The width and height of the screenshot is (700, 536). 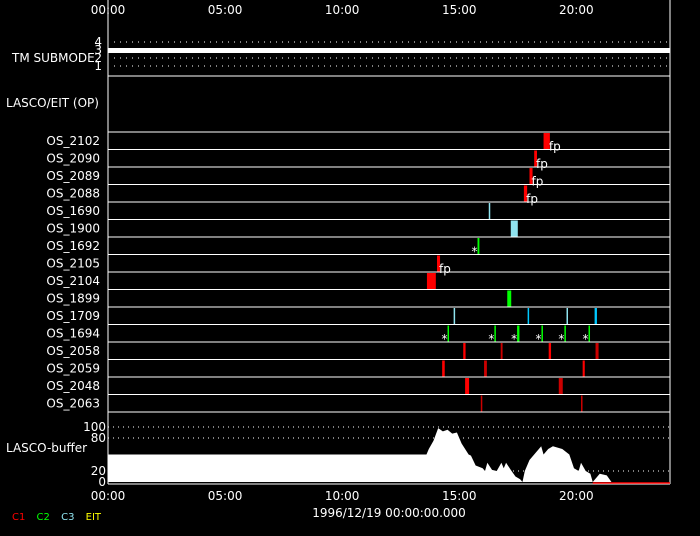 What do you see at coordinates (46, 448) in the screenshot?
I see `buffer-label: LASCO-buffer` at bounding box center [46, 448].